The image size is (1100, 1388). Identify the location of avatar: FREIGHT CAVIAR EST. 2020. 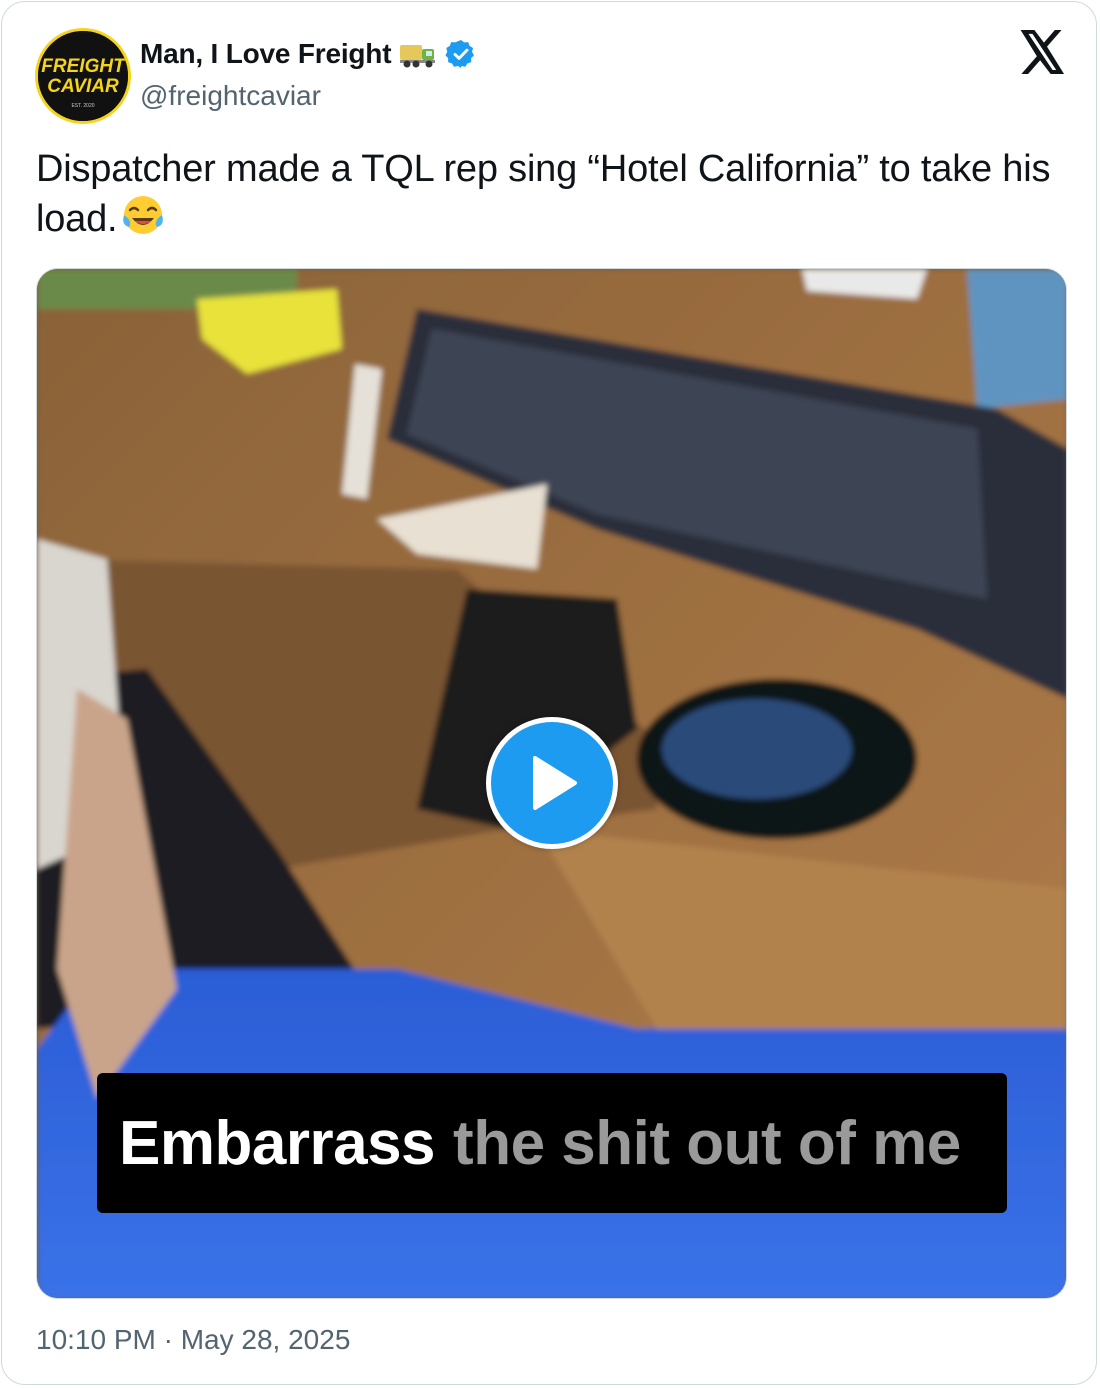
(83, 76).